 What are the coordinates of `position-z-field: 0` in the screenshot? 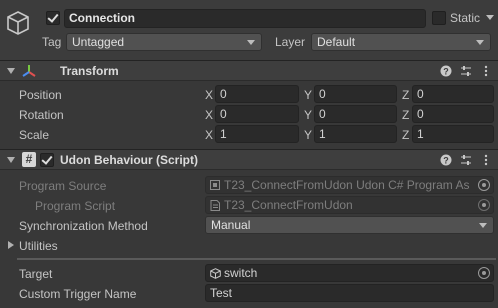 It's located at (453, 94).